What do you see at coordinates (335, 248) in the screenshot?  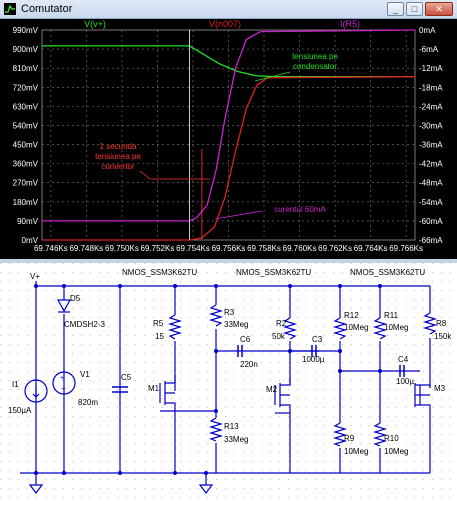 I see `x-tick: 69.762Ks` at bounding box center [335, 248].